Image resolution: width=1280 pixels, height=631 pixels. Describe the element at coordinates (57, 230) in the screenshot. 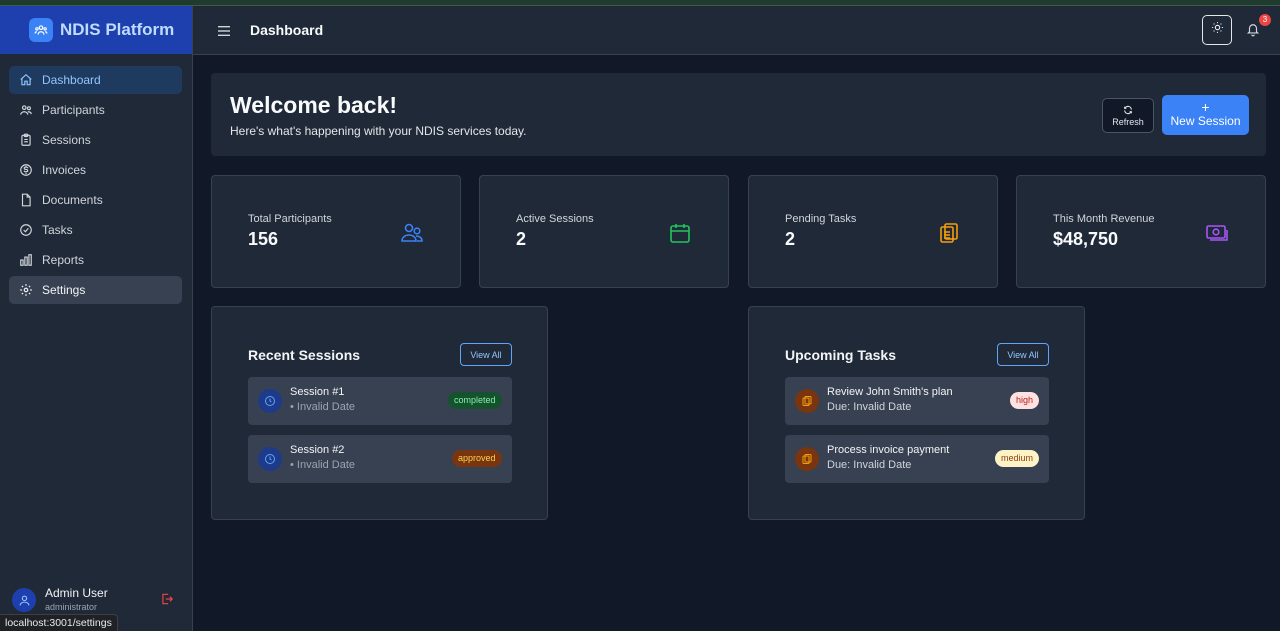

I see `sidebar-item-label: Tasks` at that location.